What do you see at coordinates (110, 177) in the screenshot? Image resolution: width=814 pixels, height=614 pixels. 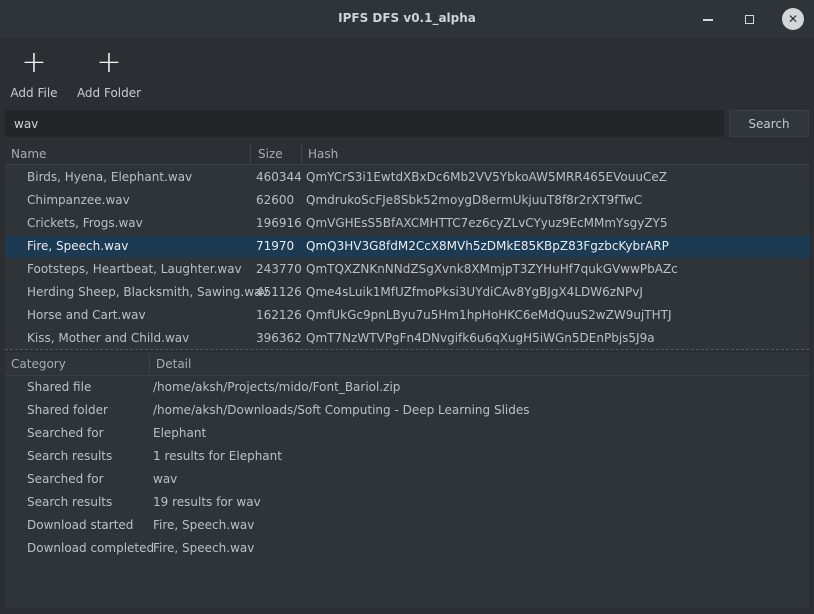 I see `file-name-cell: Birds, Hyena, Elephant.wav` at bounding box center [110, 177].